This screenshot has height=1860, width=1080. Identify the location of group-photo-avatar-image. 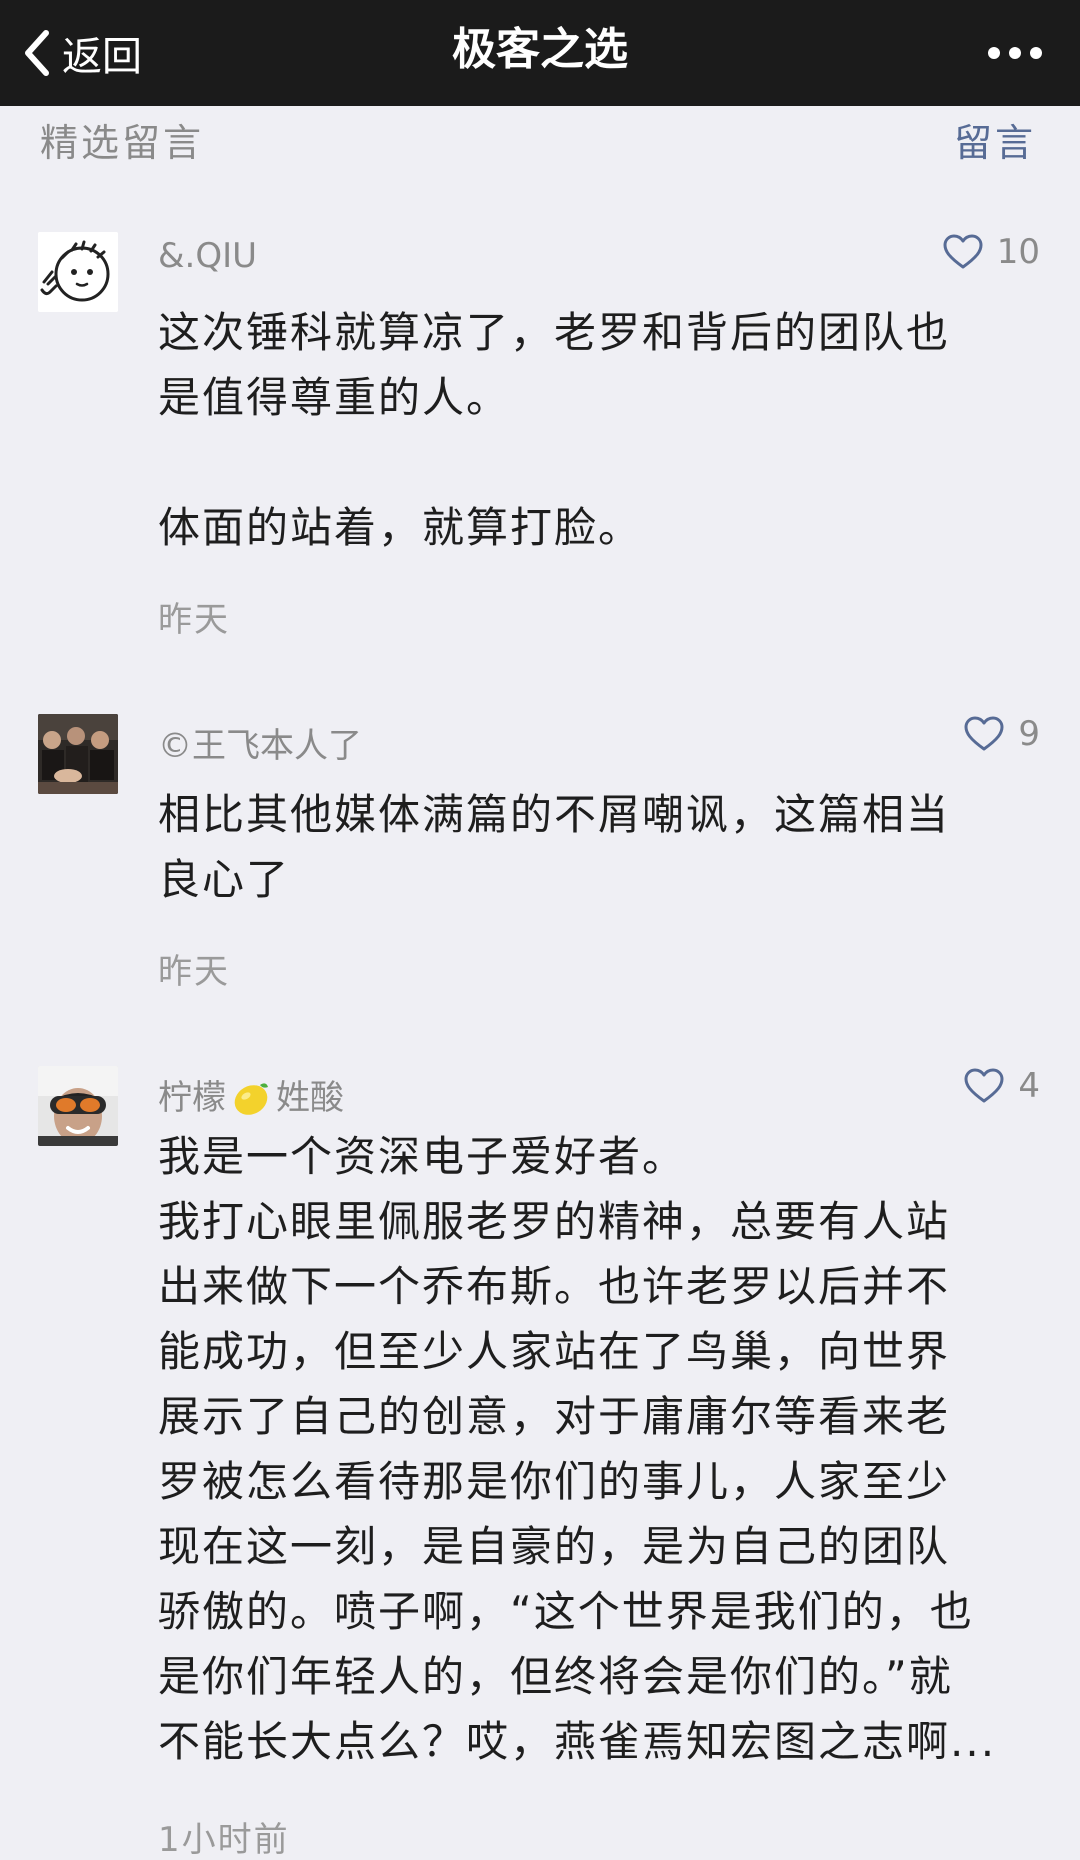
(78, 754).